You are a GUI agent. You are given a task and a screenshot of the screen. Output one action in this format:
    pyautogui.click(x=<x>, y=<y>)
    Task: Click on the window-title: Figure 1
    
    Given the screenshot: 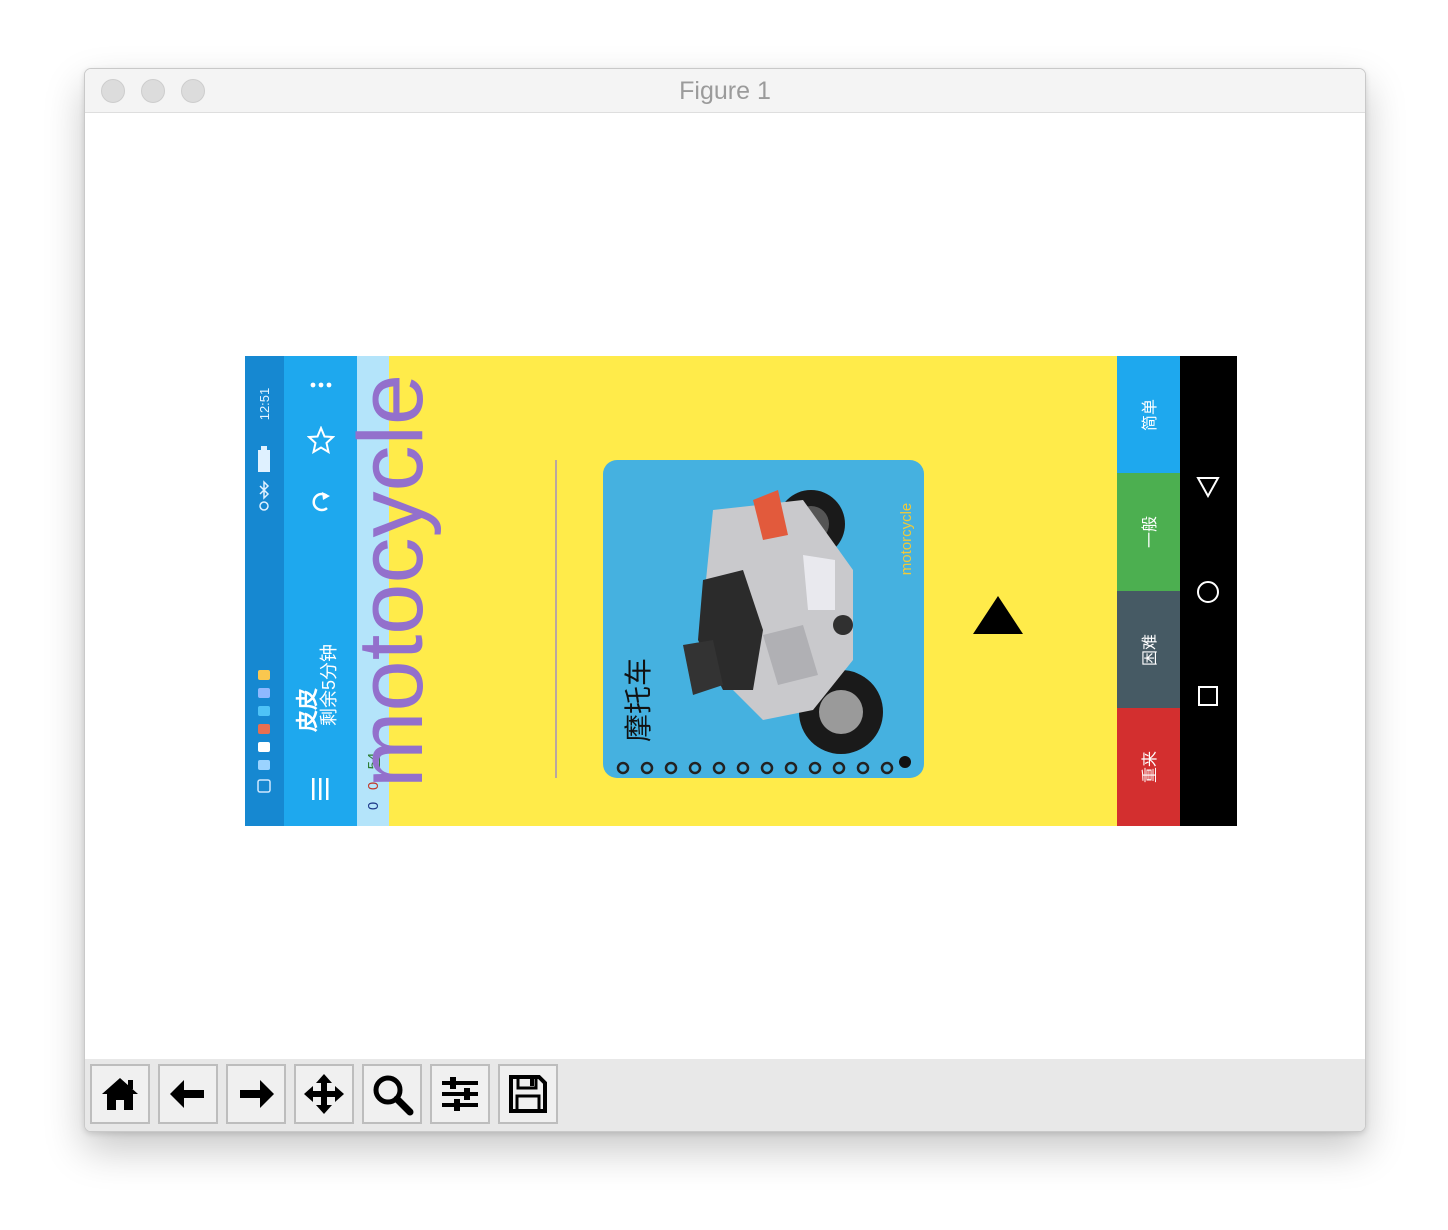 What is the action you would take?
    pyautogui.click(x=725, y=91)
    